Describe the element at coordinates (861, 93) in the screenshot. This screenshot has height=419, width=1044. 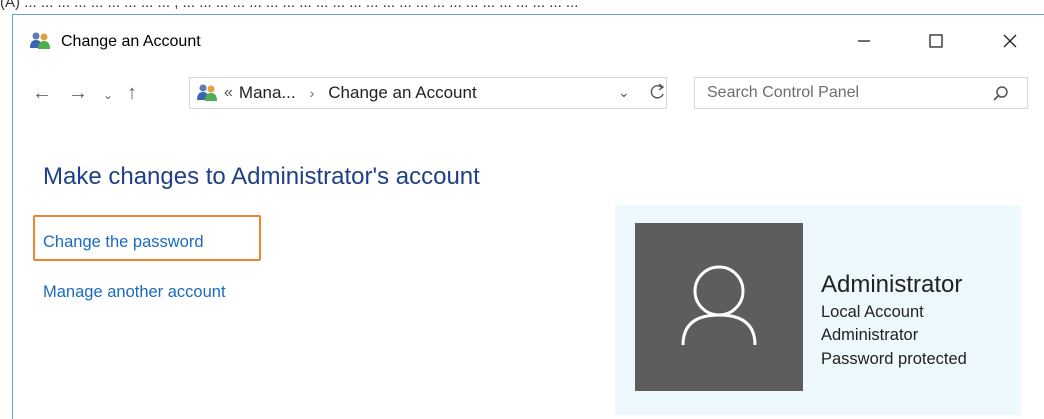
I see `search-box: Search Control Panel` at that location.